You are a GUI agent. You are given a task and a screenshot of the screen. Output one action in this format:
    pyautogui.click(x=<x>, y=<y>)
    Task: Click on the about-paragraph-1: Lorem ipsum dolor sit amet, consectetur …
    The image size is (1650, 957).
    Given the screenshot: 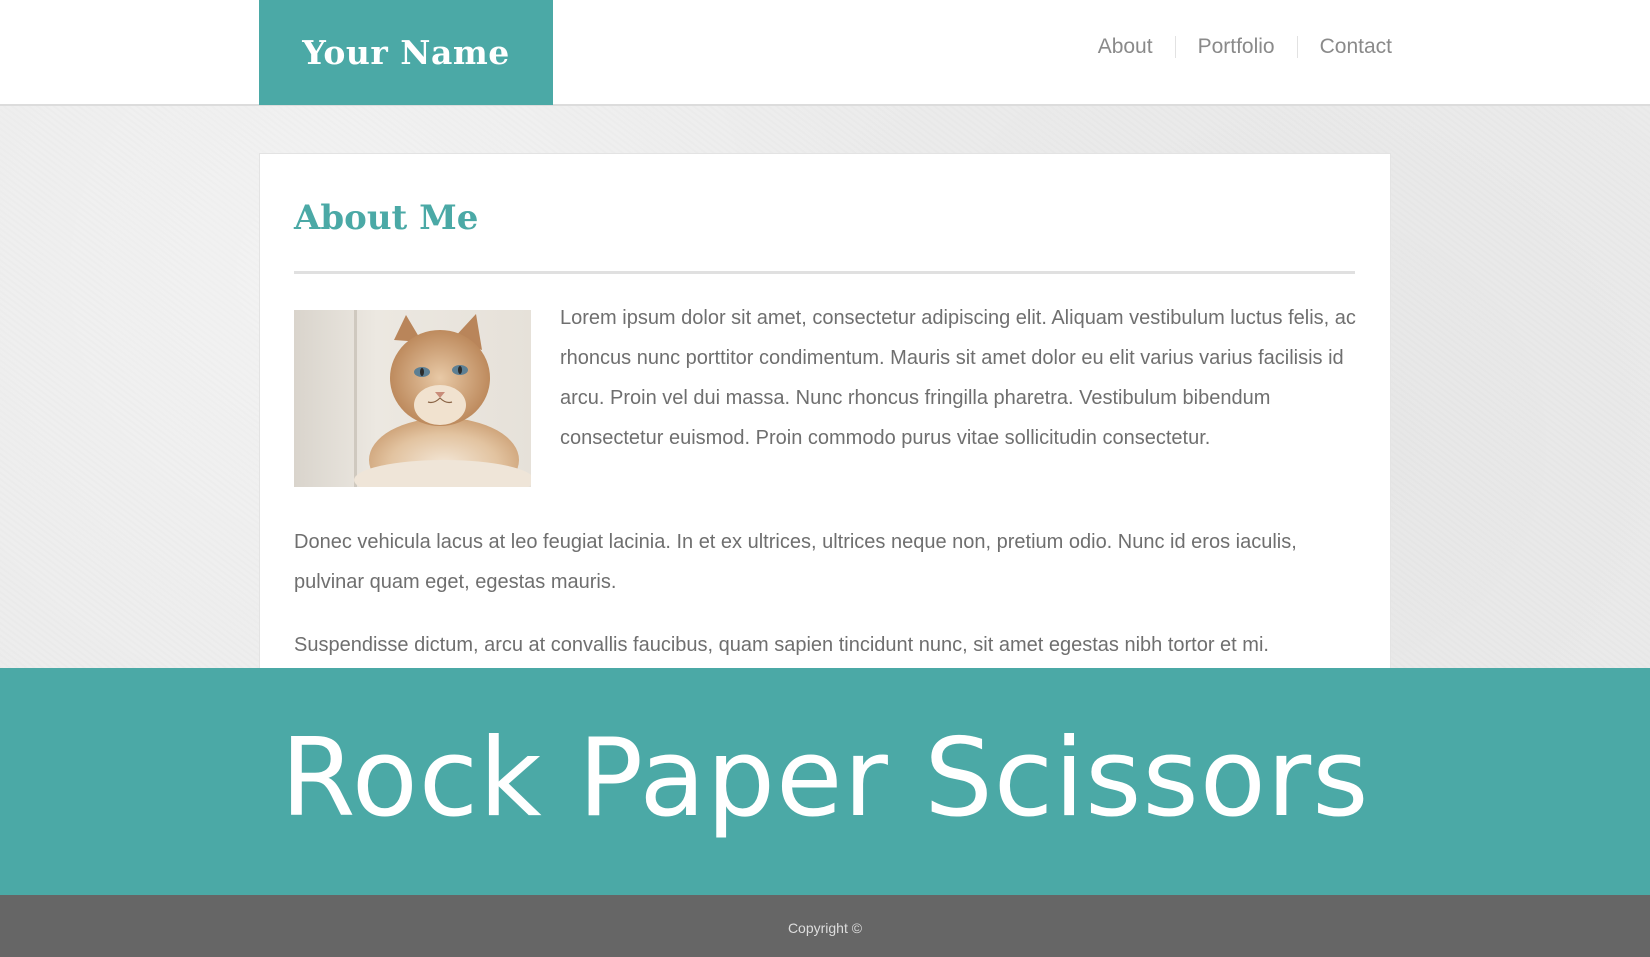 What is the action you would take?
    pyautogui.click(x=958, y=378)
    